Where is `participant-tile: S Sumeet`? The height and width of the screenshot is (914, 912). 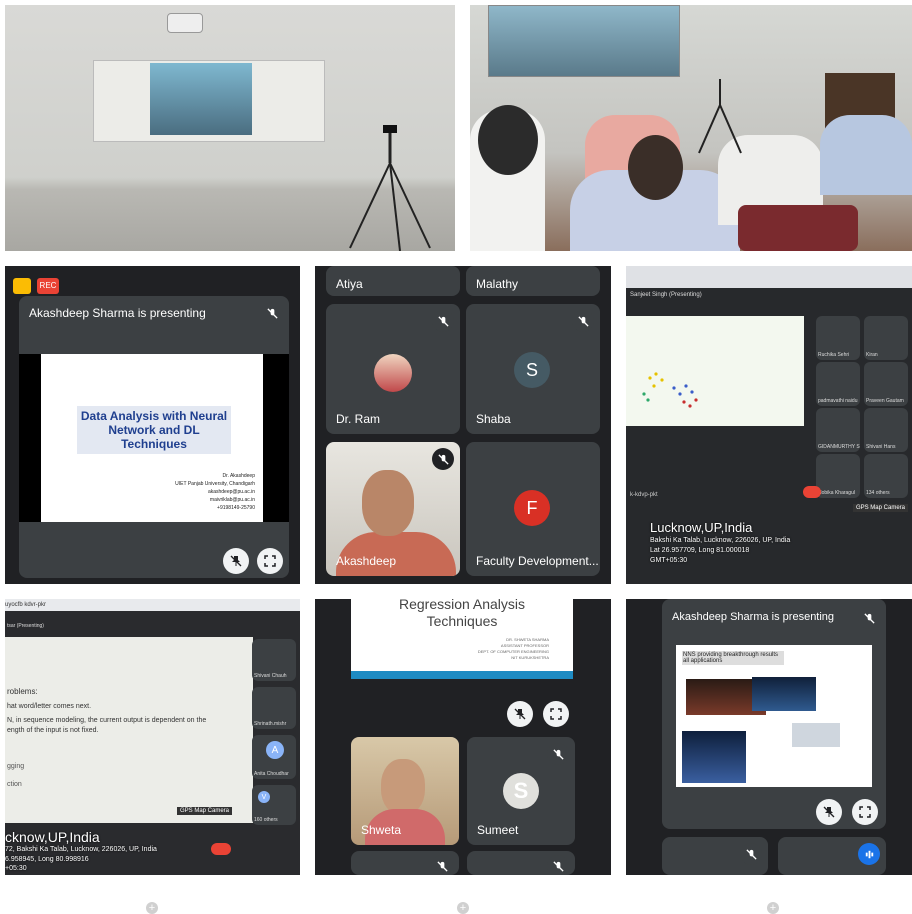 participant-tile: S Sumeet is located at coordinates (521, 791).